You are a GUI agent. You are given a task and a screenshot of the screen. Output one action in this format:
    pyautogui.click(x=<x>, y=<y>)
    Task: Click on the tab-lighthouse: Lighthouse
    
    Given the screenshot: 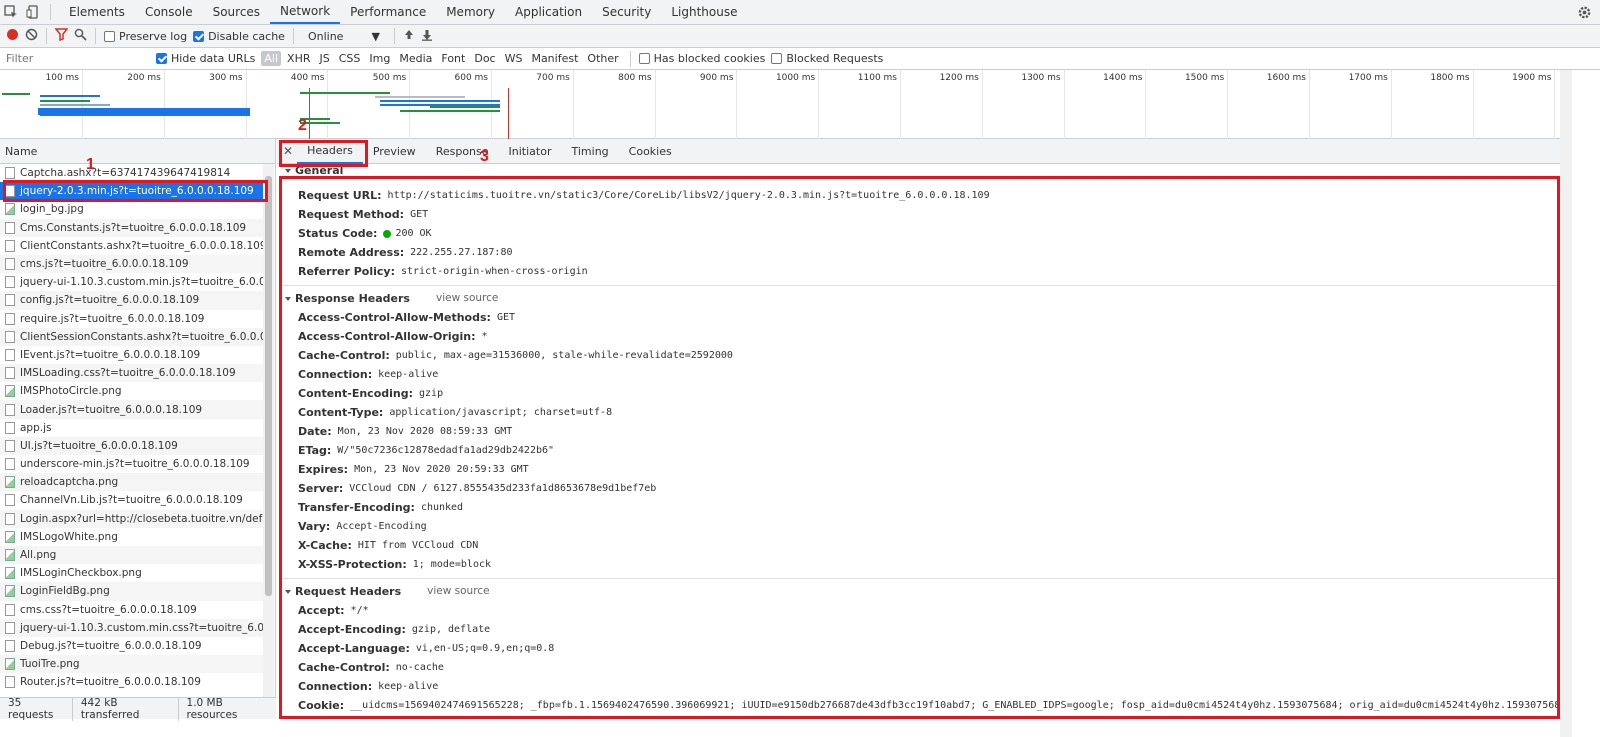 What is the action you would take?
    pyautogui.click(x=704, y=12)
    